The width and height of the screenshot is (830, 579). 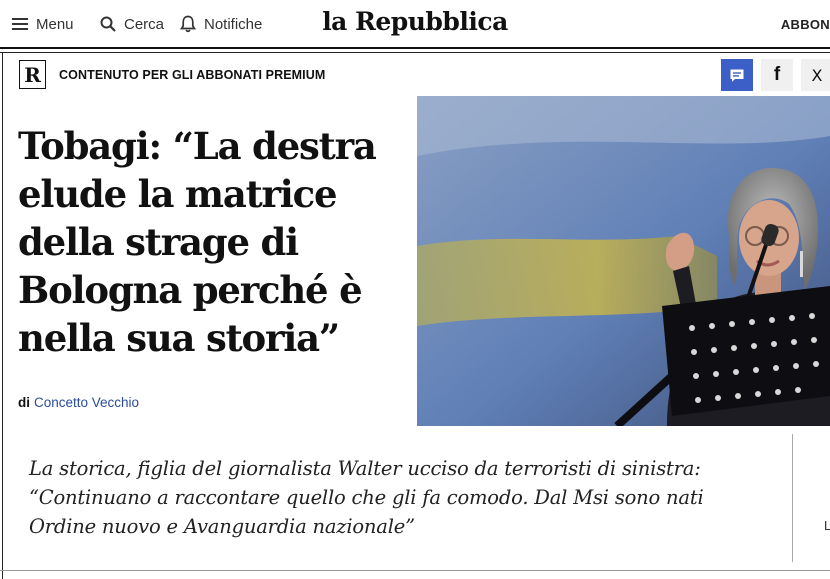 What do you see at coordinates (55, 24) in the screenshot?
I see `menu-label: Menu` at bounding box center [55, 24].